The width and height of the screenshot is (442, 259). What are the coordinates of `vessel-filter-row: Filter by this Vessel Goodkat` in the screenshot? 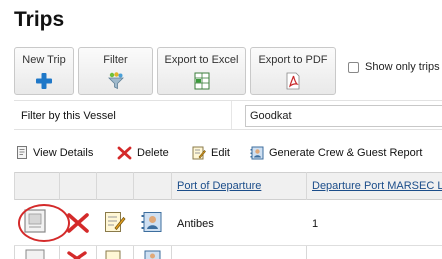 It's located at (228, 115).